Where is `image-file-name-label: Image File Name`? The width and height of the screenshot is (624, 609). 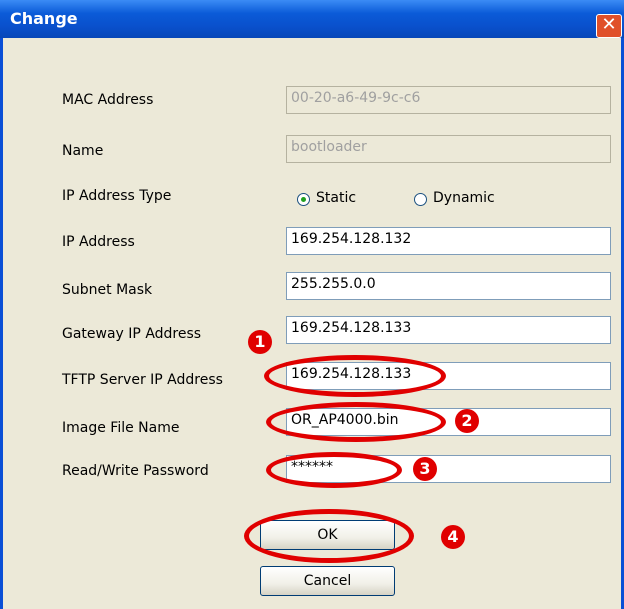 image-file-name-label: Image File Name is located at coordinates (121, 428).